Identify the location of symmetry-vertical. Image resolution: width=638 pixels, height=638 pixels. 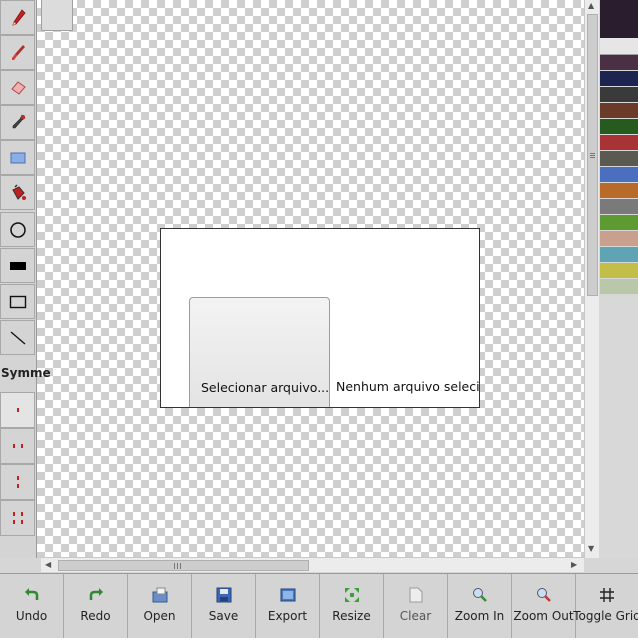
(17, 482).